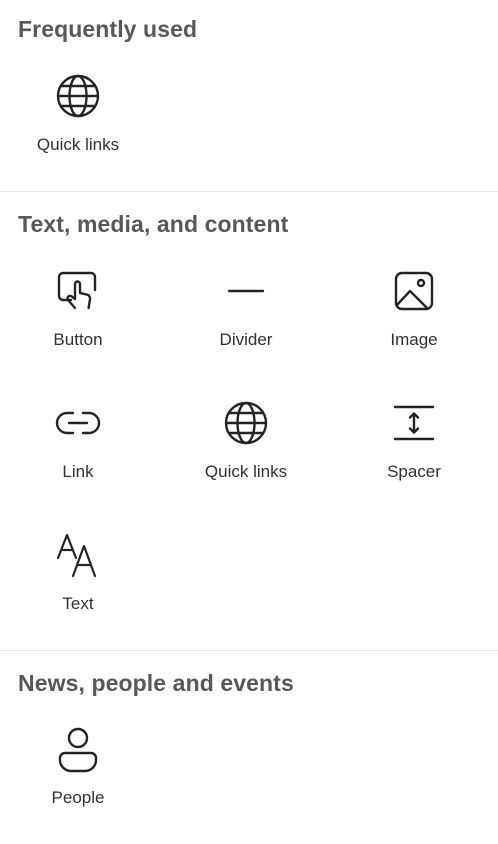 Image resolution: width=498 pixels, height=844 pixels. What do you see at coordinates (156, 683) in the screenshot?
I see `section-title: News, people and events` at bounding box center [156, 683].